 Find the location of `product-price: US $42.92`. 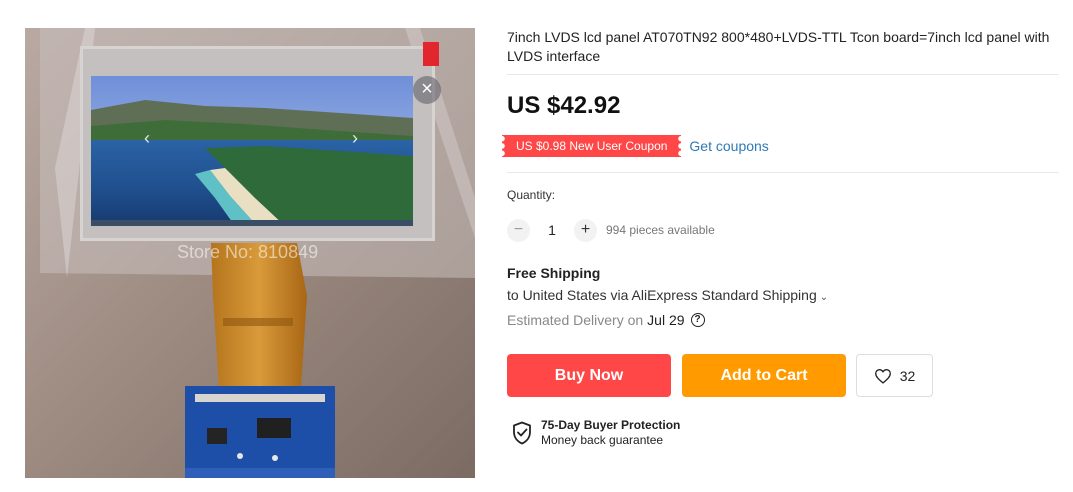

product-price: US $42.92 is located at coordinates (564, 105).